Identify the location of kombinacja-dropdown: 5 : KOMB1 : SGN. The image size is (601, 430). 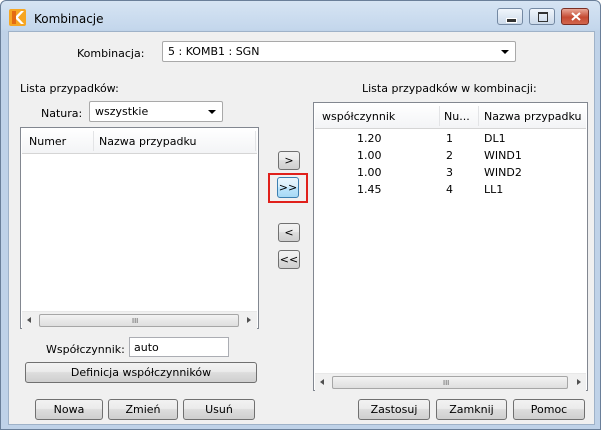
(339, 51).